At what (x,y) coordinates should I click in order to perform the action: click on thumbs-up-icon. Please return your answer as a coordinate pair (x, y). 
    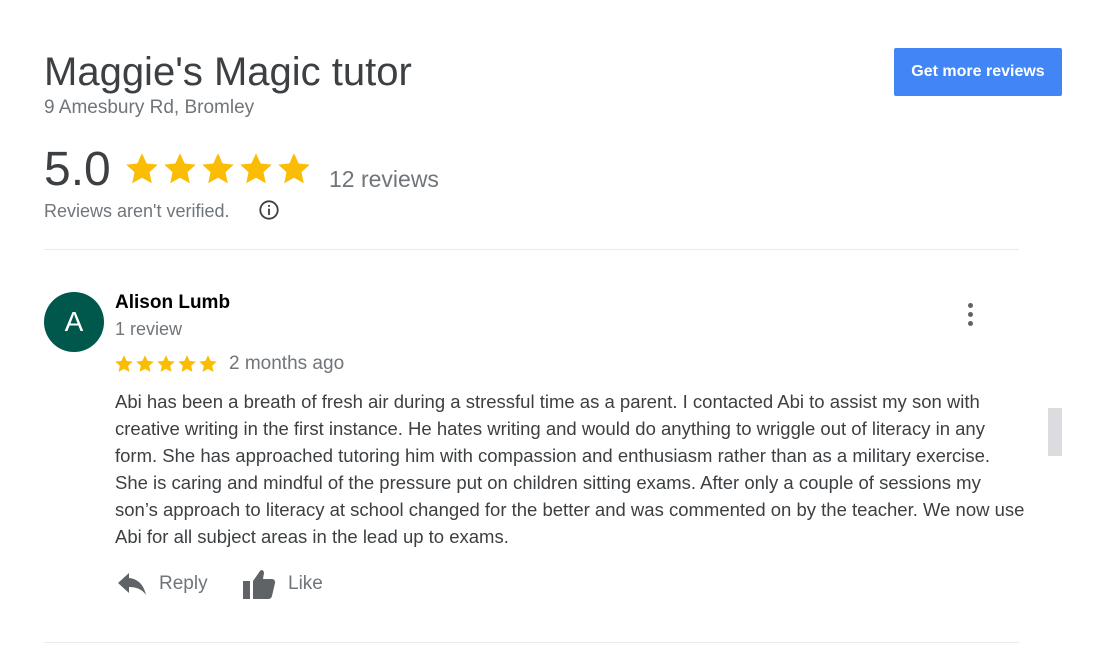
    Looking at the image, I should click on (259, 584).